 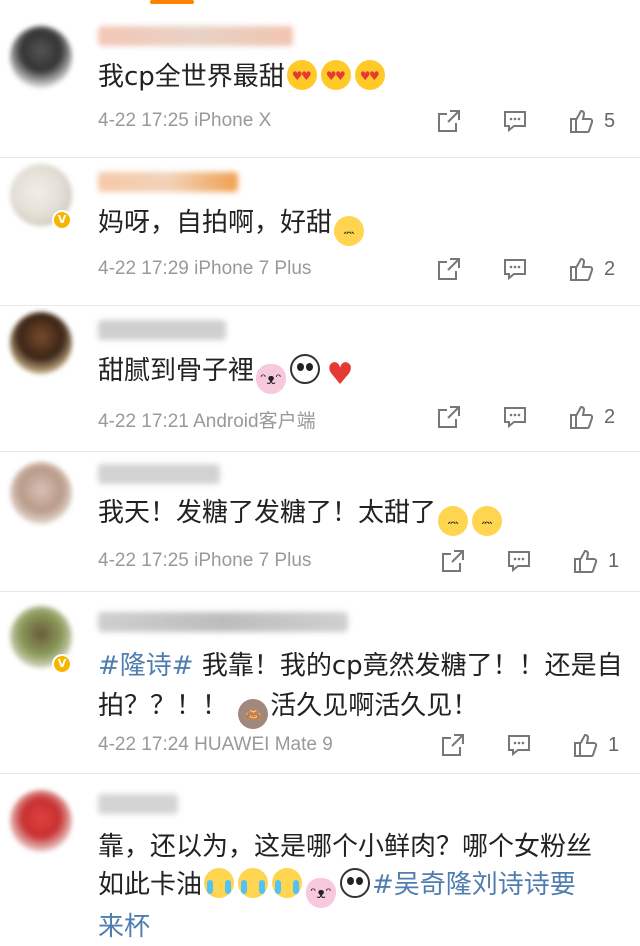 What do you see at coordinates (345, 847) in the screenshot?
I see `comment-line-1: 靠，还以为，这是哪个小鲜肉？哪个女粉丝` at bounding box center [345, 847].